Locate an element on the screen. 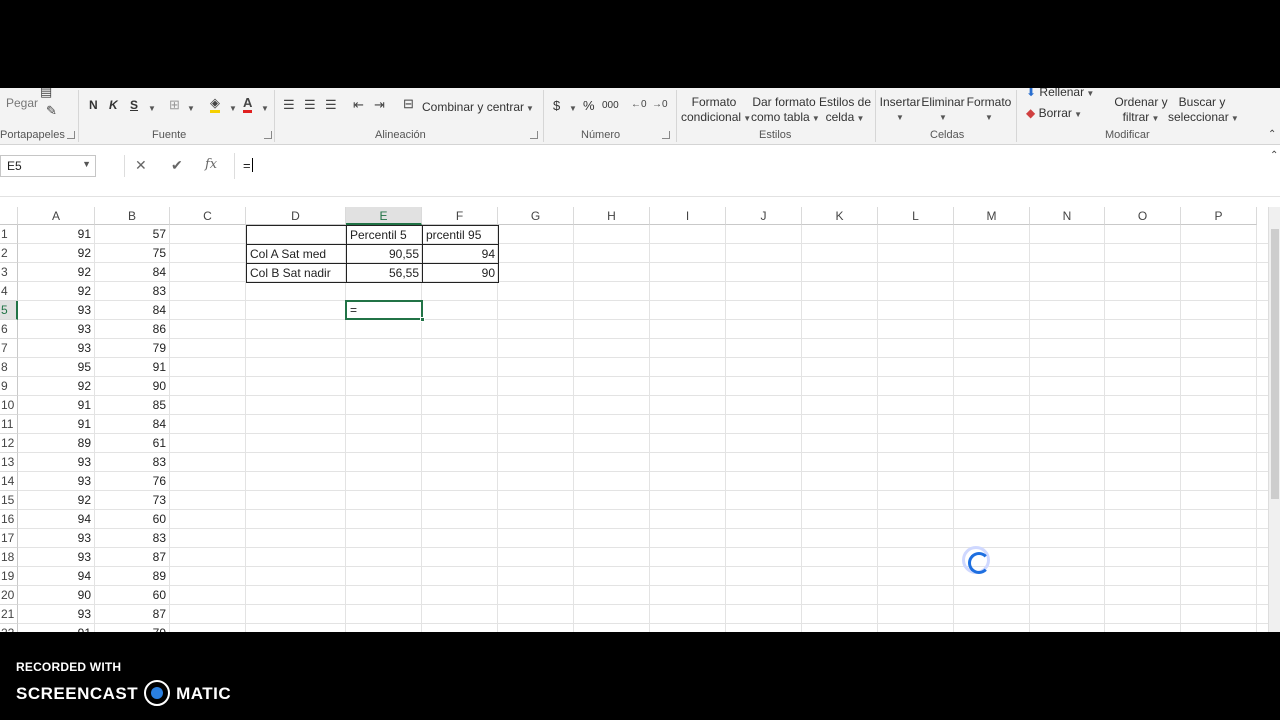  insert-function-icon: fx is located at coordinates (211, 164).